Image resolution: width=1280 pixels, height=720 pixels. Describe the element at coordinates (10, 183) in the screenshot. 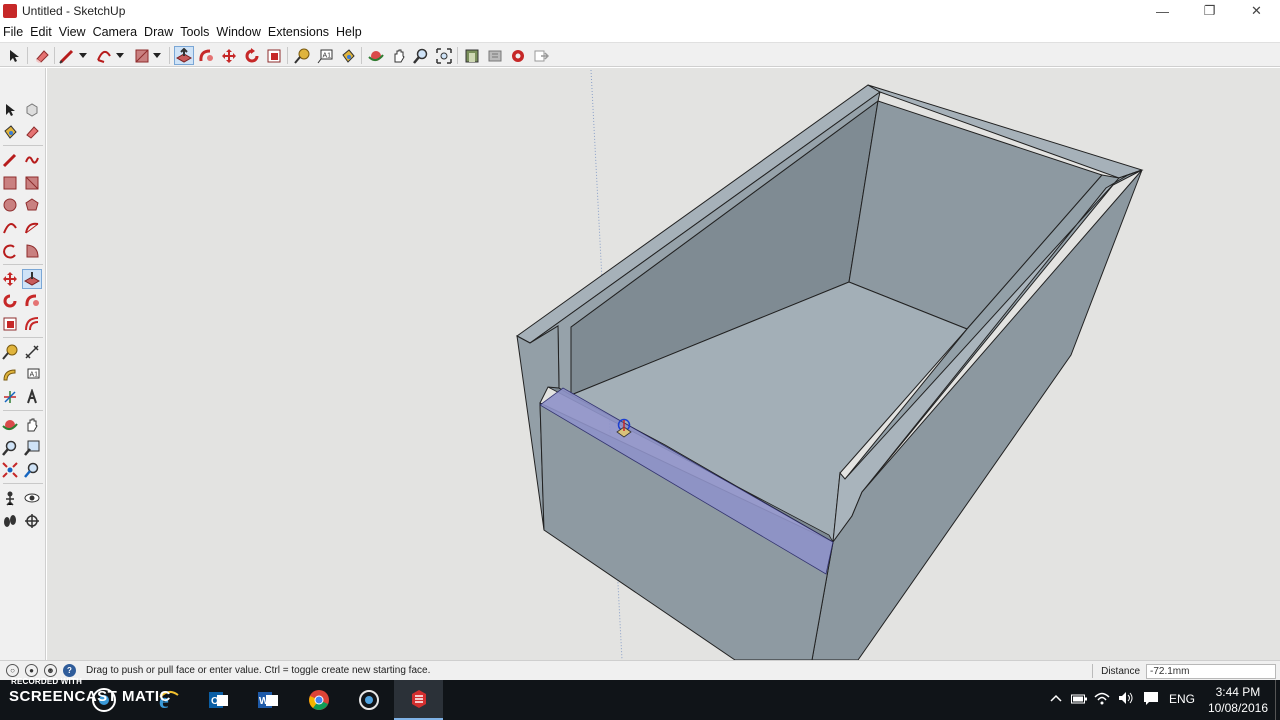

I see `rectangle-icon` at that location.